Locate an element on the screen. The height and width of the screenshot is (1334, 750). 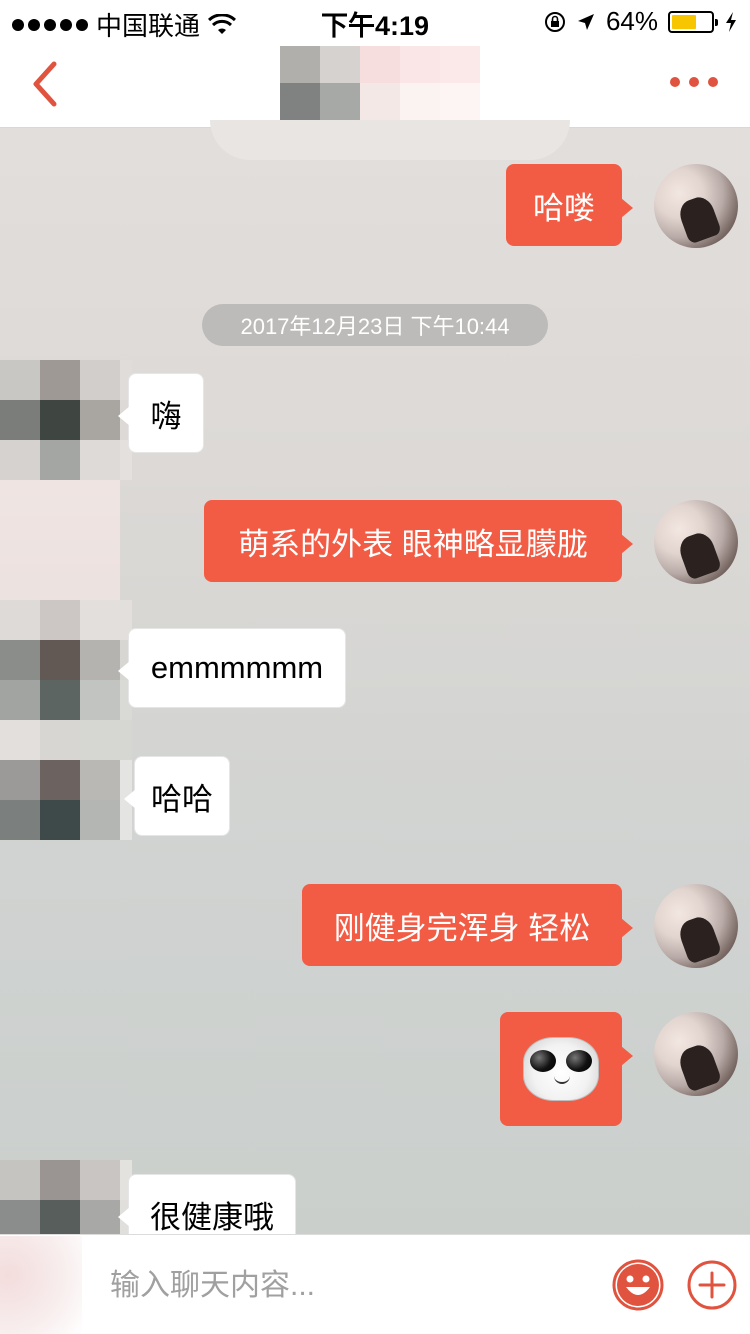
message-text: 哈喽 is located at coordinates (564, 208).